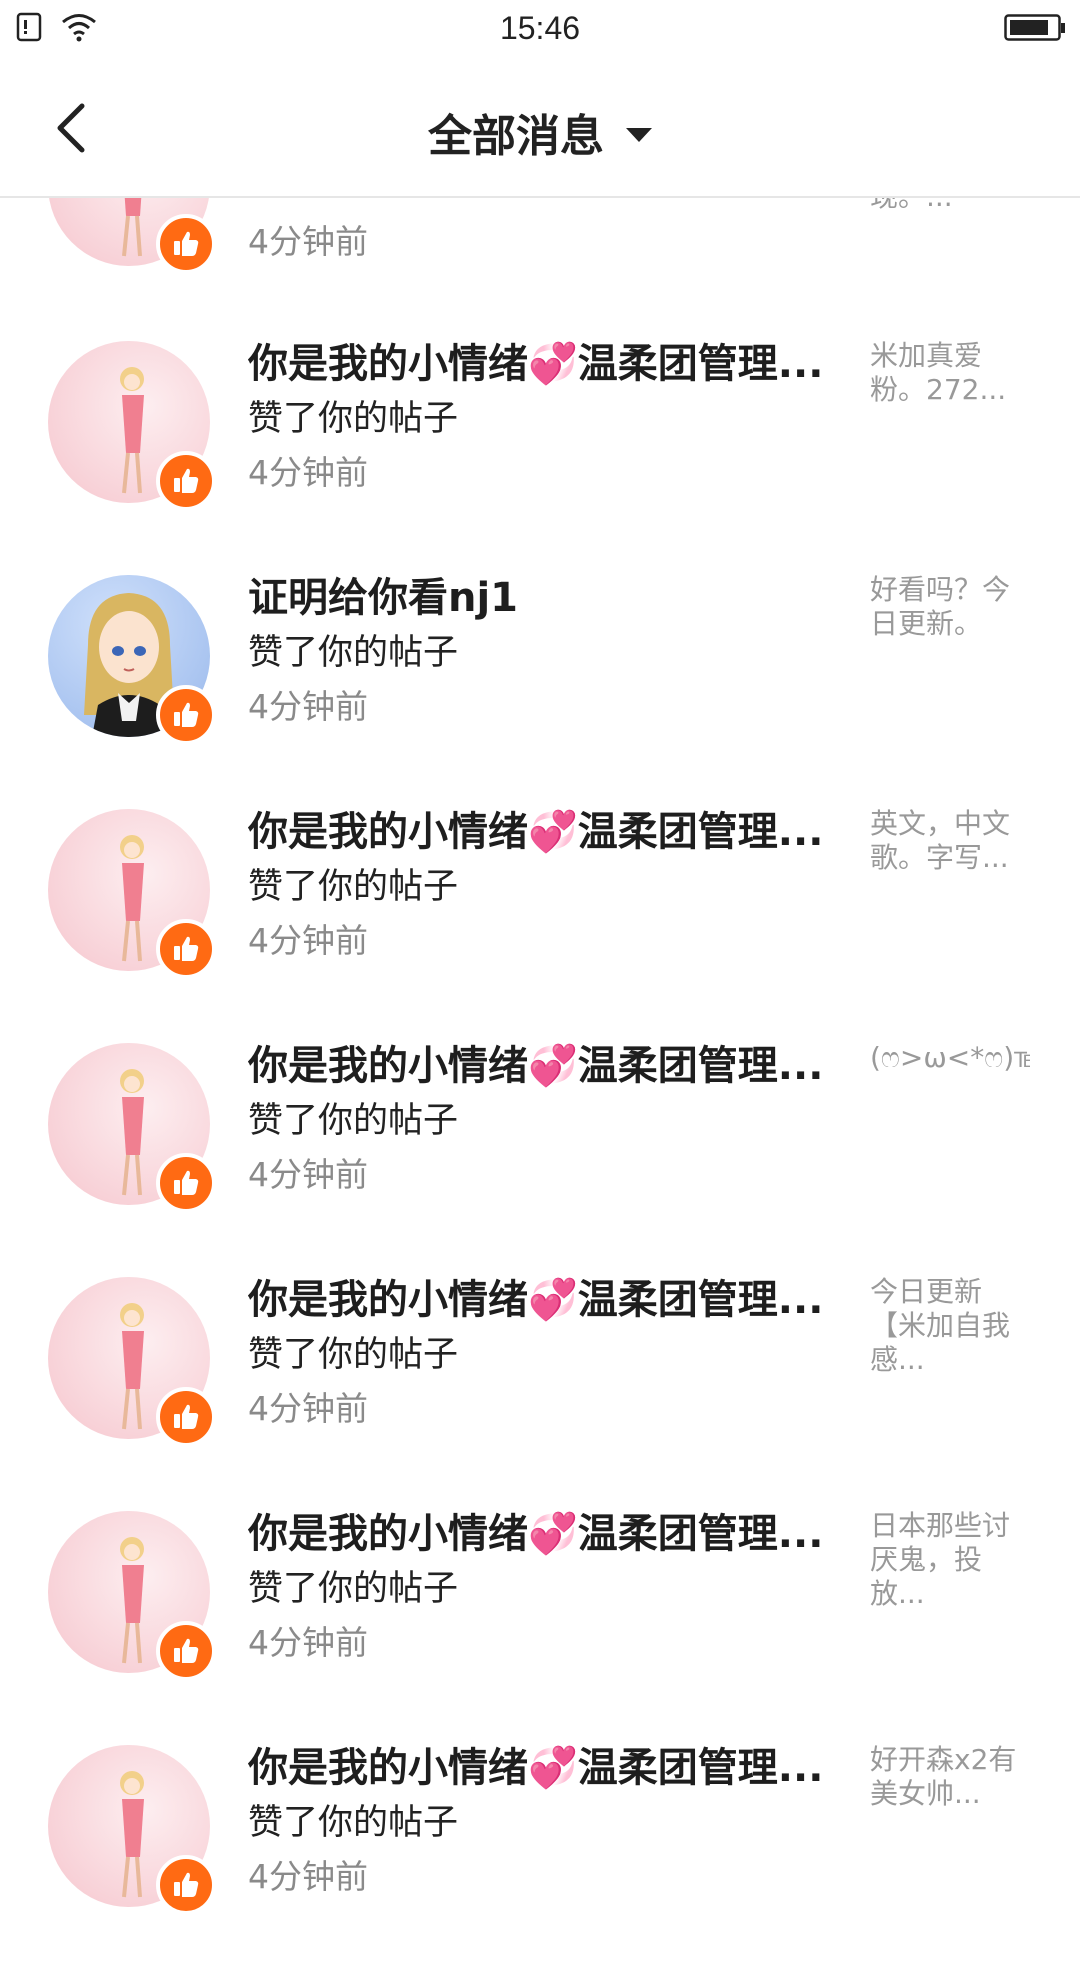 Image resolution: width=1080 pixels, height=1975 pixels. I want to click on user-name: 证明给你看nj1, so click(543, 598).